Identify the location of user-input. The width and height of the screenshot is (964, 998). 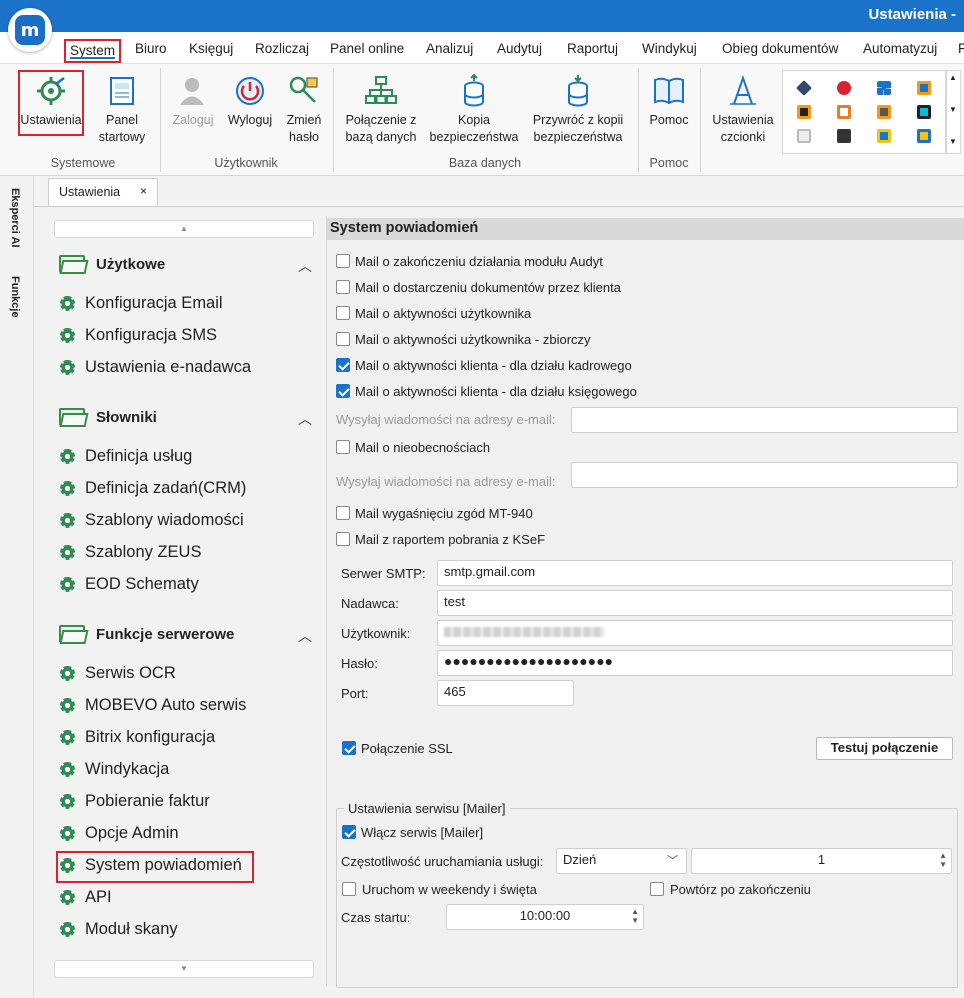
(695, 633).